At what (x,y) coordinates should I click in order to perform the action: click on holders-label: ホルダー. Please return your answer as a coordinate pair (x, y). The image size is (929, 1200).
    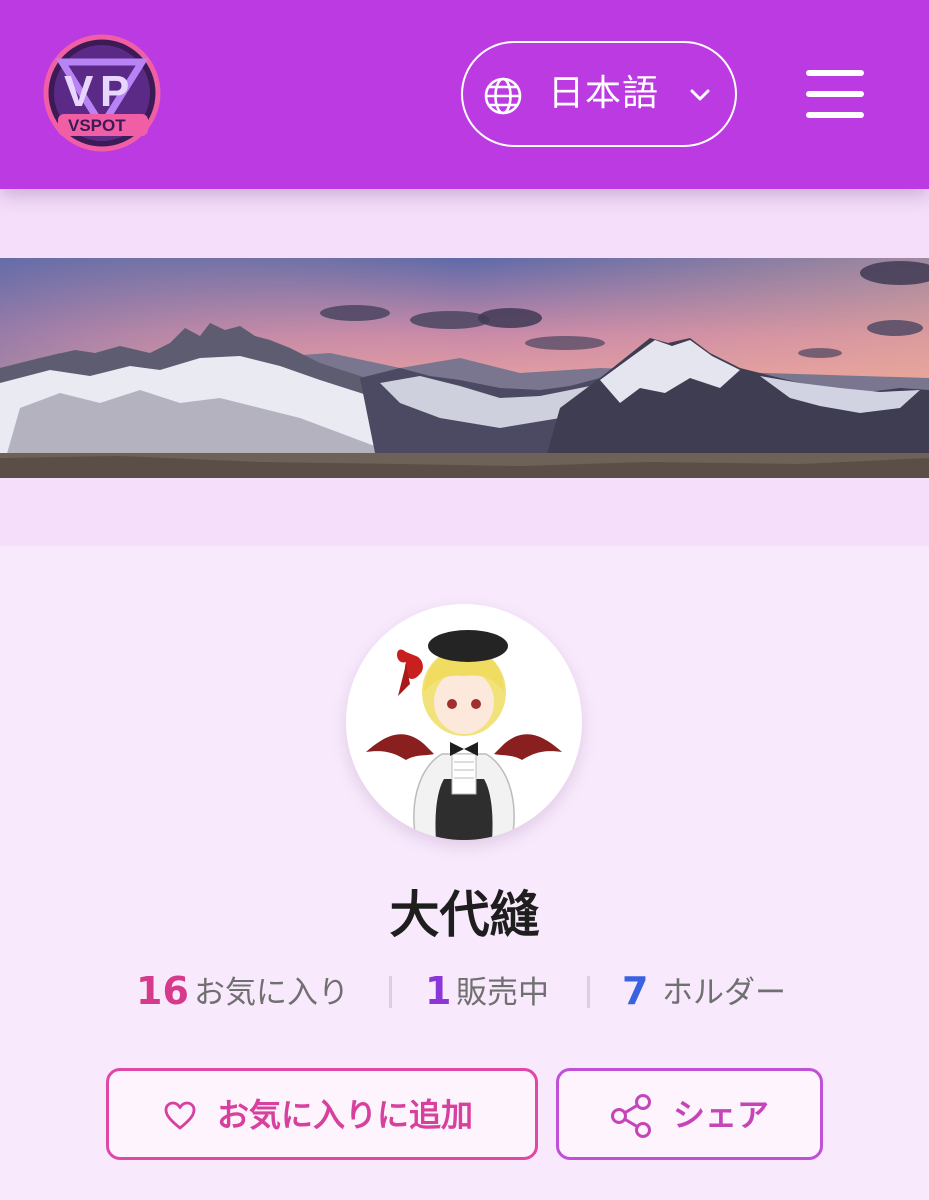
    Looking at the image, I should click on (724, 993).